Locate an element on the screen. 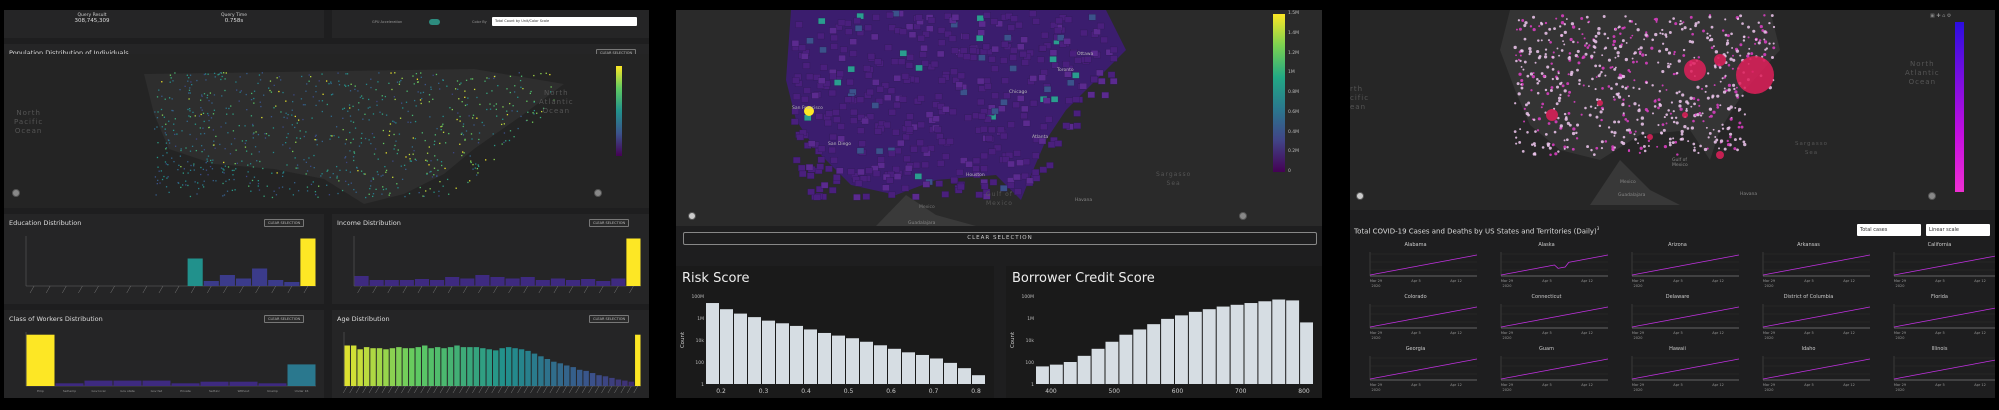  state-sparkline-idaho: Idaho Mar 29 Apr 5 Apr 12 2020 is located at coordinates (1808, 372).